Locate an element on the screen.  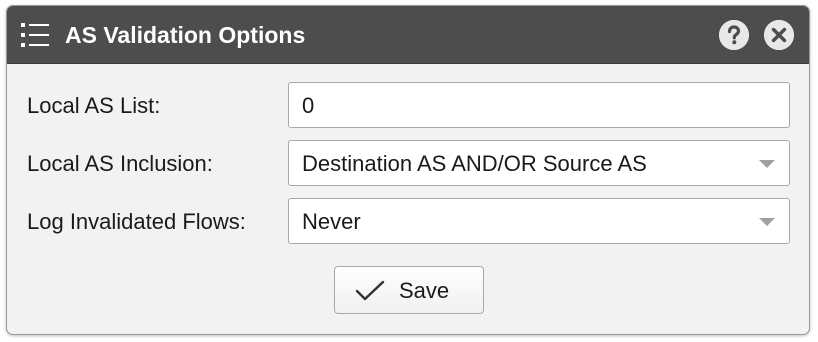
save-button: Save is located at coordinates (409, 290).